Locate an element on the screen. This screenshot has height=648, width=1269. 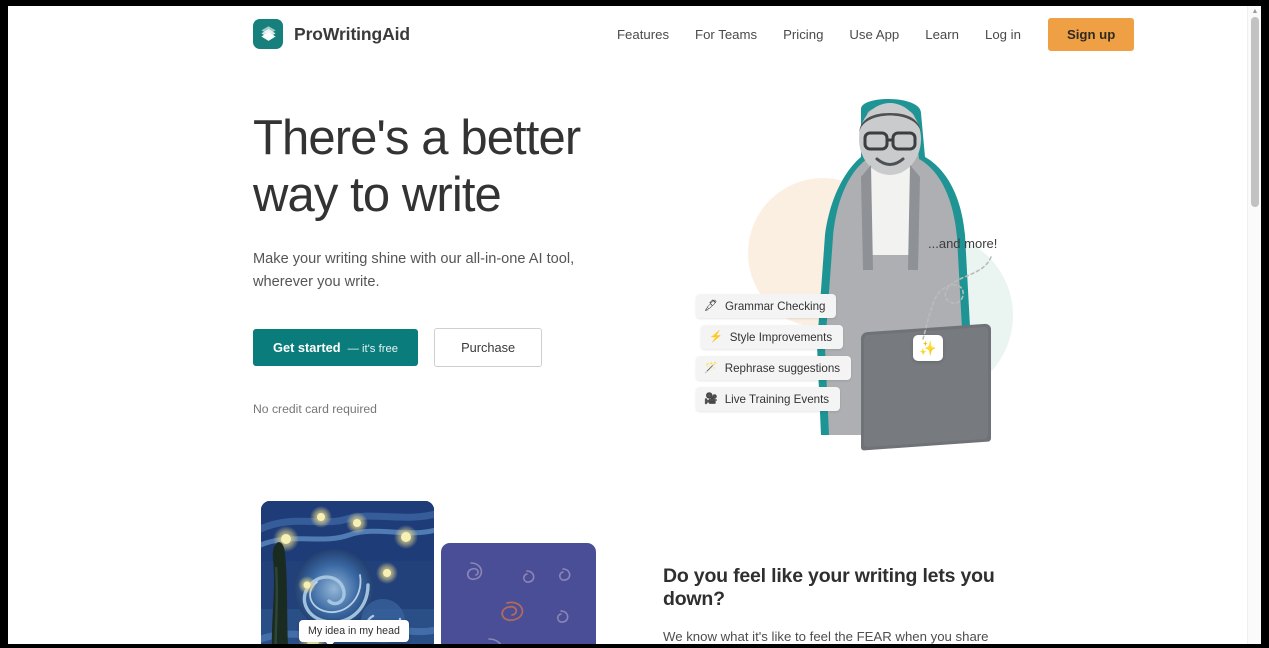
feature-chip: 🎥 Live Training Events is located at coordinates (768, 399).